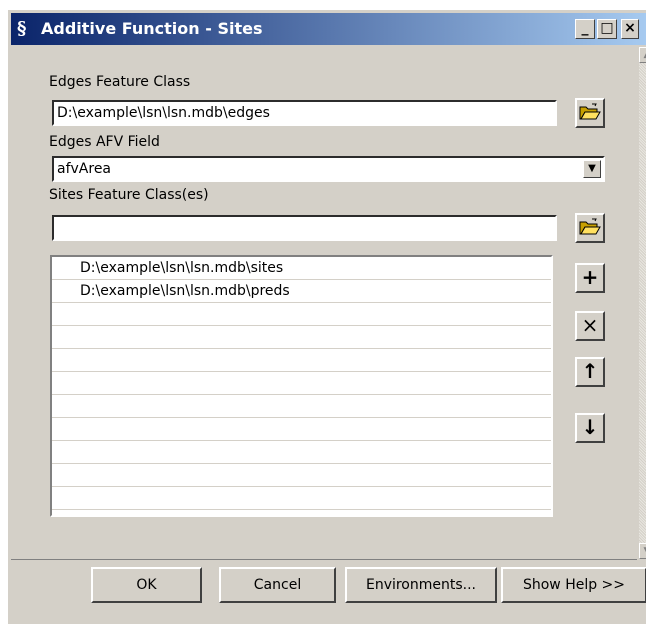 The height and width of the screenshot is (624, 646). What do you see at coordinates (277, 585) in the screenshot?
I see `cancel-button: Cancel` at bounding box center [277, 585].